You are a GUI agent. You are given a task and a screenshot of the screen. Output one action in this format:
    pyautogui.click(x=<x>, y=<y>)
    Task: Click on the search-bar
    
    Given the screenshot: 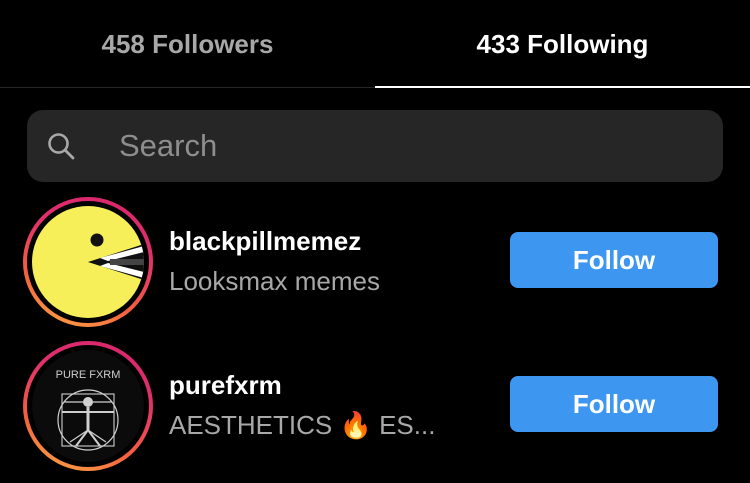 What is the action you would take?
    pyautogui.click(x=375, y=146)
    